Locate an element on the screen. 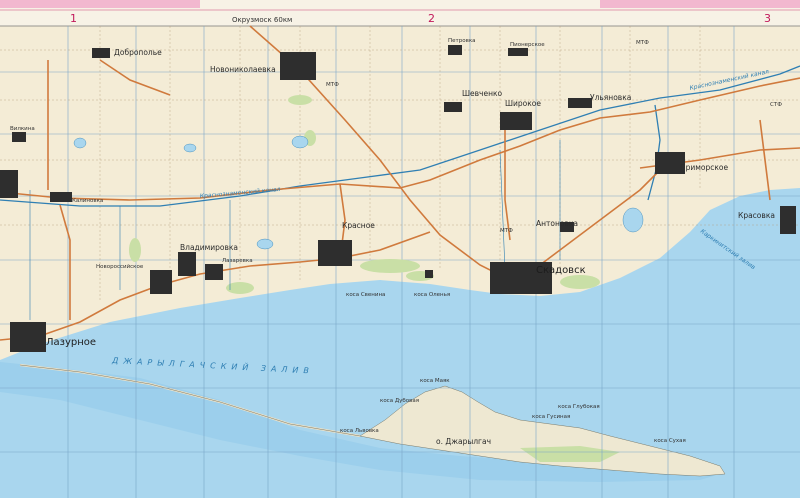  label-mtf-2: МТФ is located at coordinates (506, 231).